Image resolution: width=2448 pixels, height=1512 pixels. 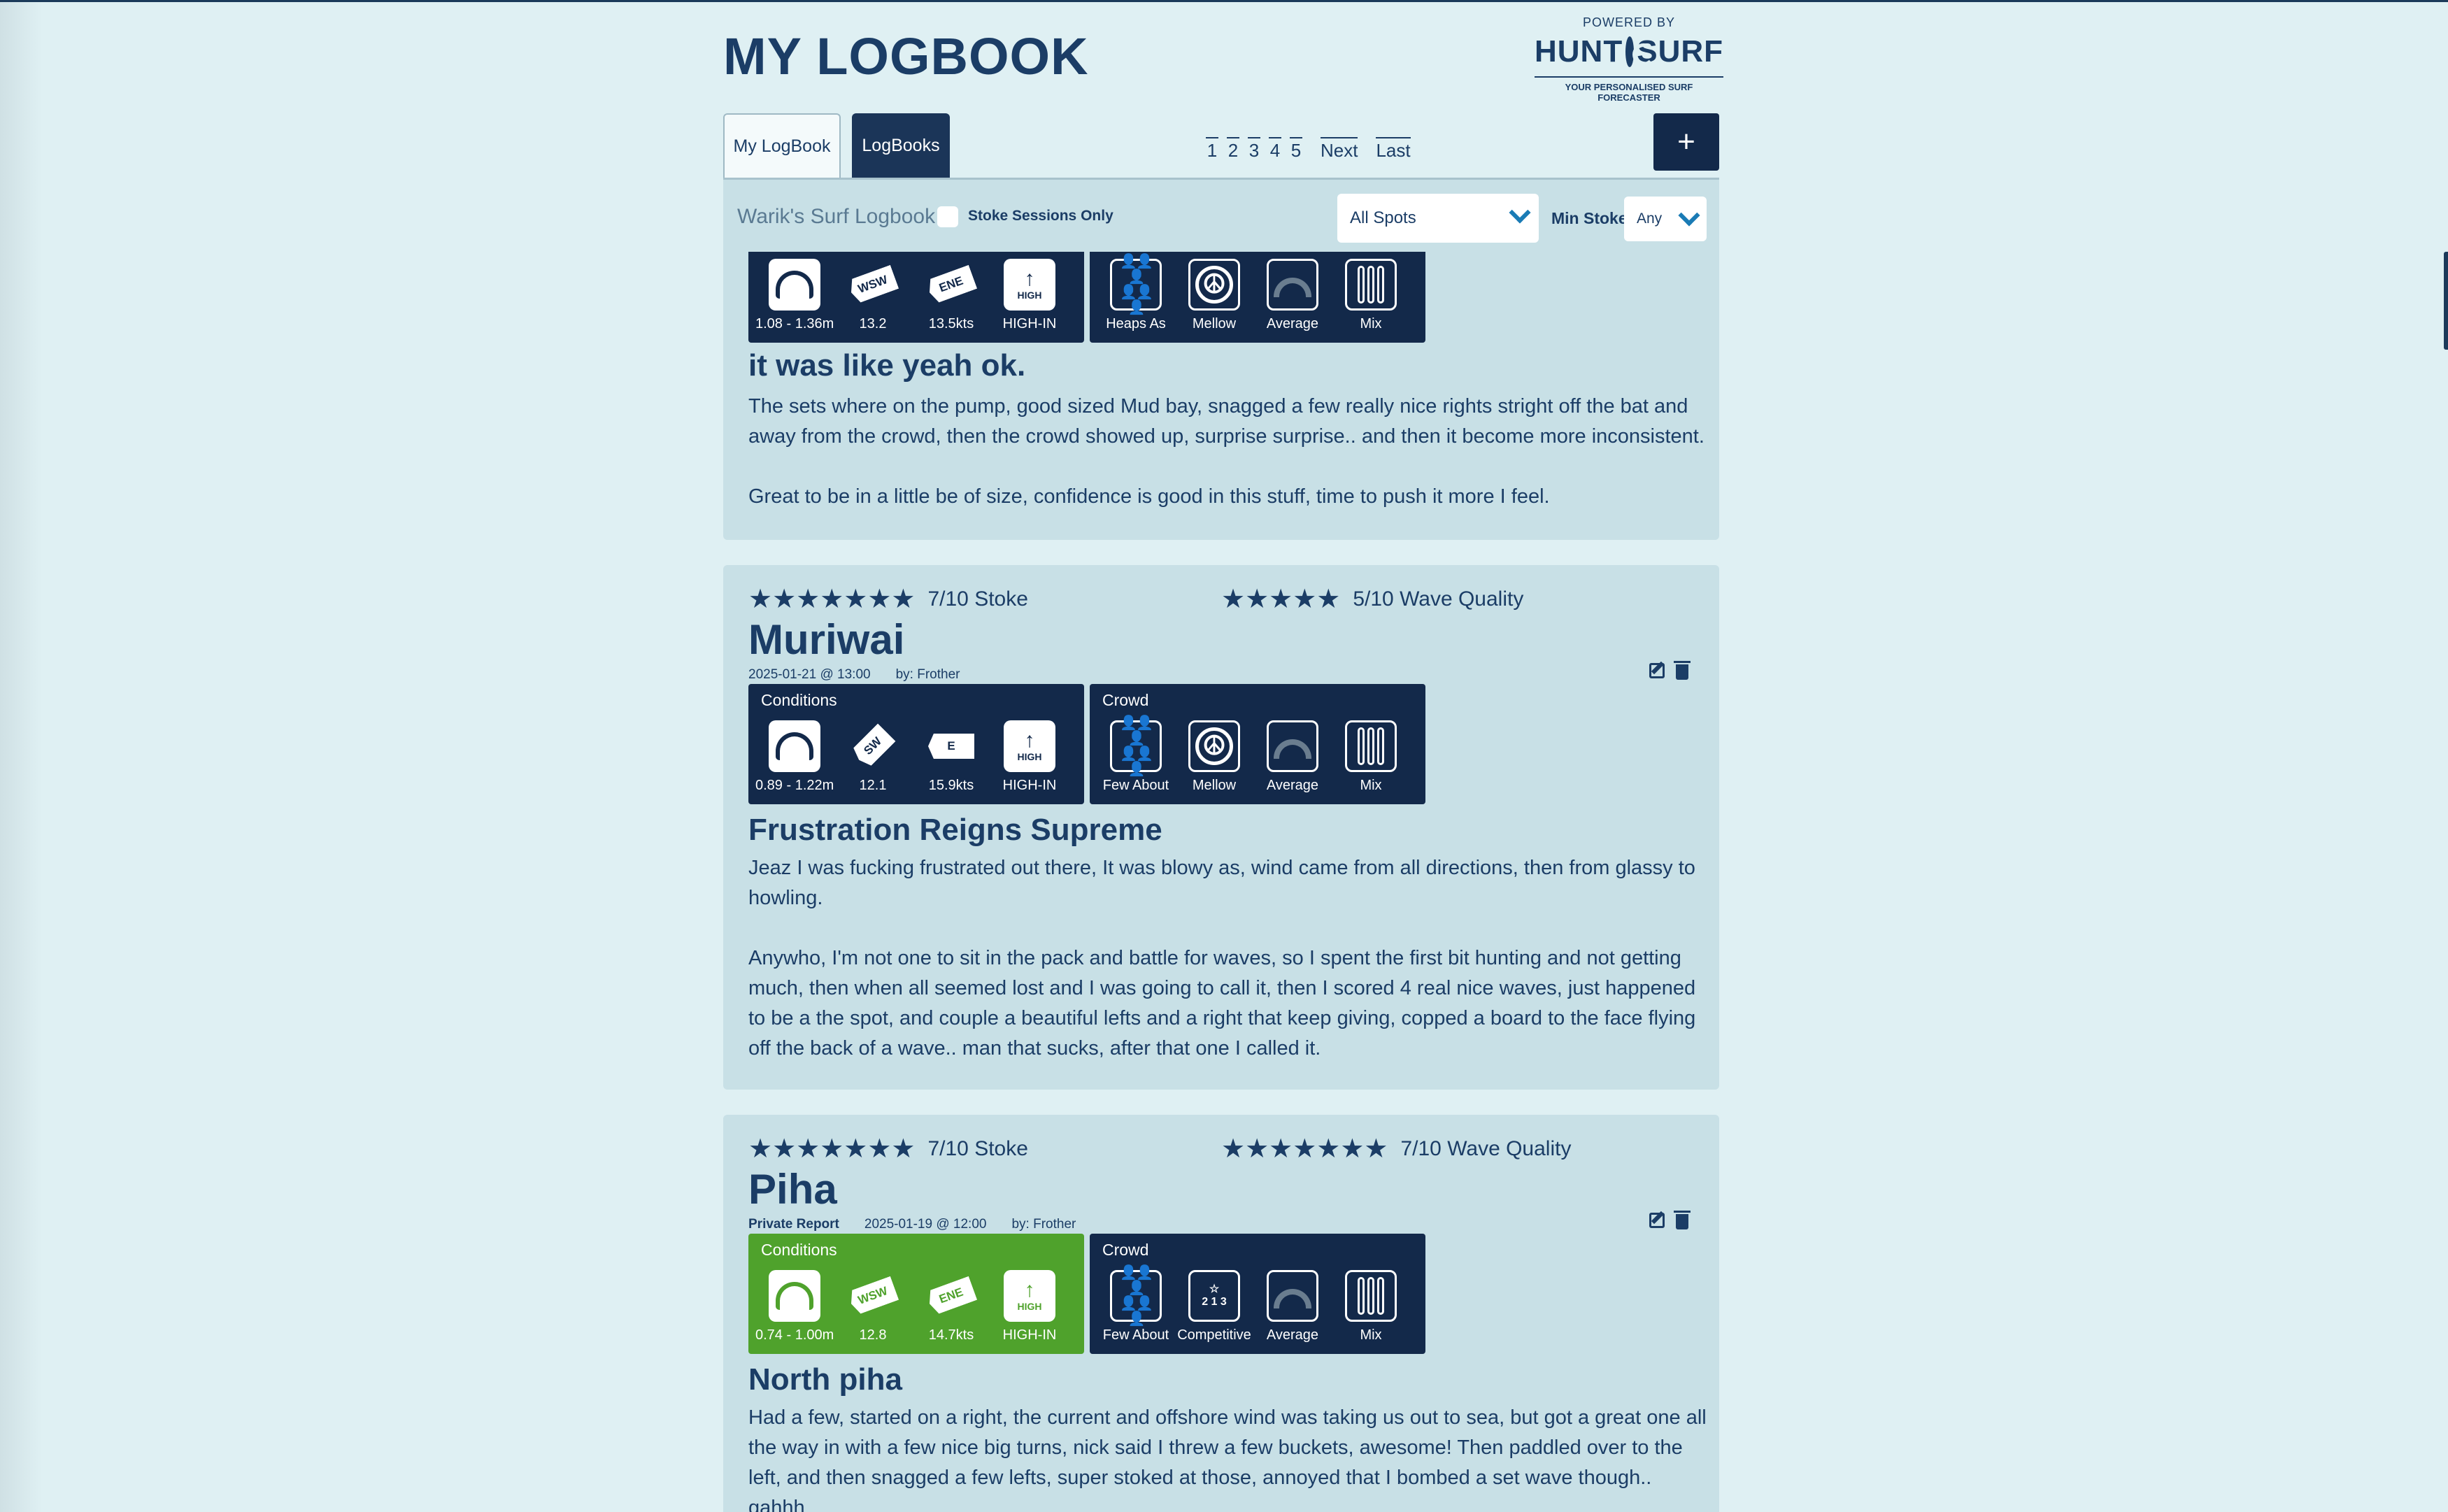 What do you see at coordinates (1629, 89) in the screenshot?
I see `brand-tagline: YOUR PERSONALISED SURF FORECASTER` at bounding box center [1629, 89].